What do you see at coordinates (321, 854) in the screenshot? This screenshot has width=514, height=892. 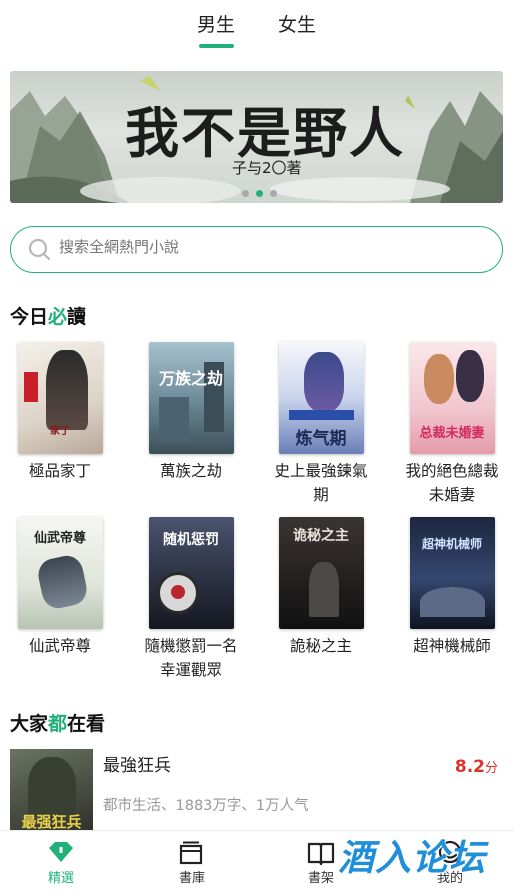 I see `bookshelf-icon` at bounding box center [321, 854].